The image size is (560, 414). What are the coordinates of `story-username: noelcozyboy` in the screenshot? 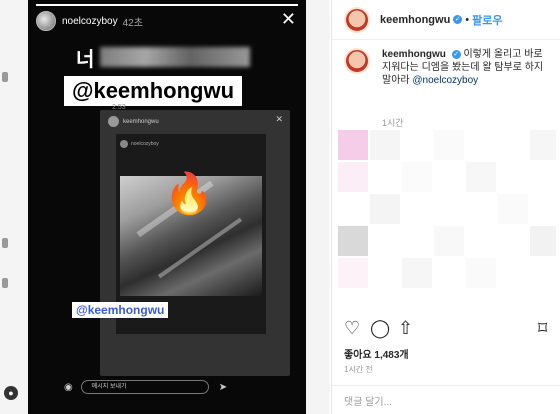 It's located at (90, 21).